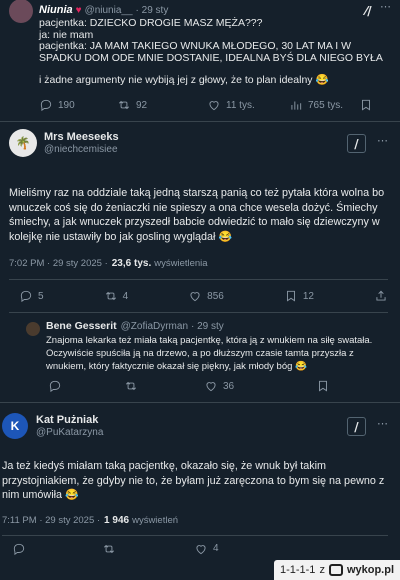 The image size is (400, 580). I want to click on tweet-actions: 5 4 856 12, so click(198, 296).